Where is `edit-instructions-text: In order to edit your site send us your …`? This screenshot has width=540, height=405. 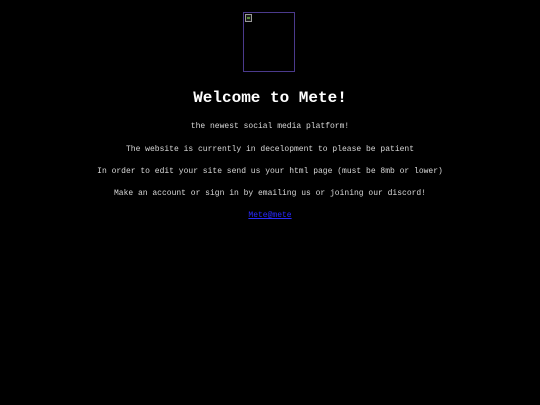
edit-instructions-text: In order to edit your site send us your … is located at coordinates (270, 171).